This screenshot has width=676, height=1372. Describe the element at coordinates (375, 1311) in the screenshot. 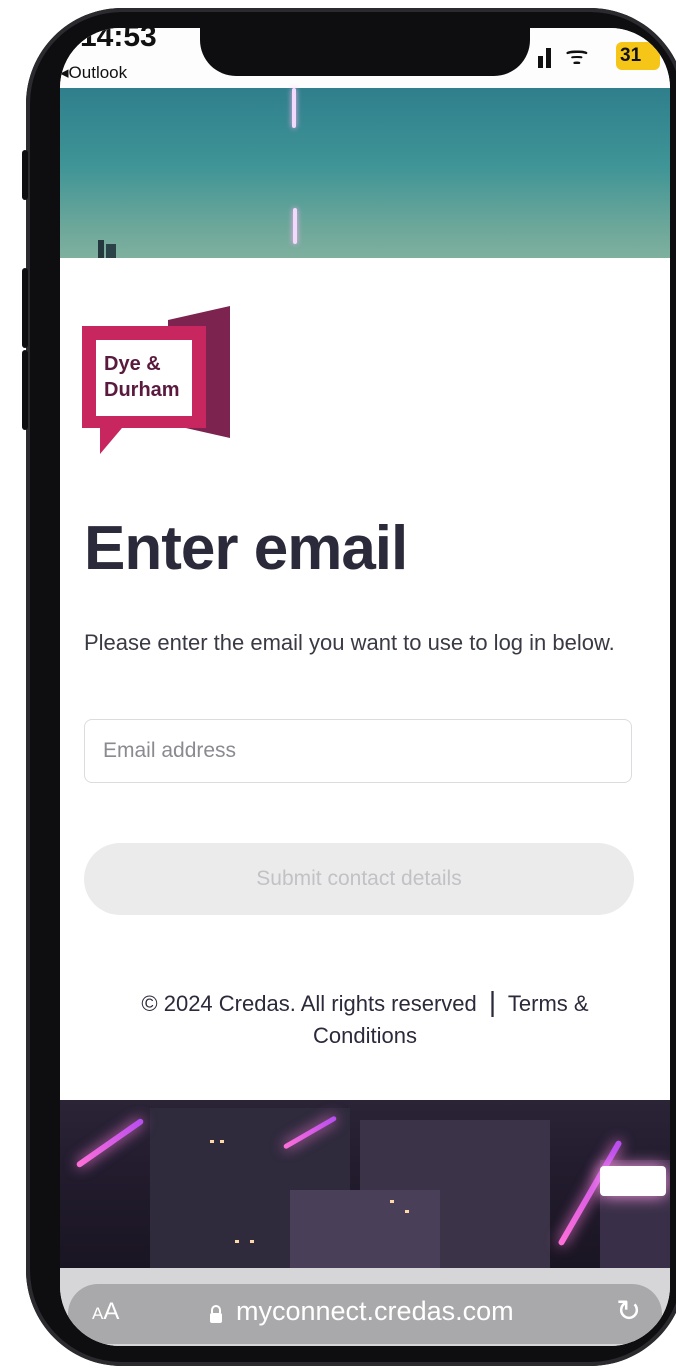

I see `url-text: myconnect.credas.com` at that location.